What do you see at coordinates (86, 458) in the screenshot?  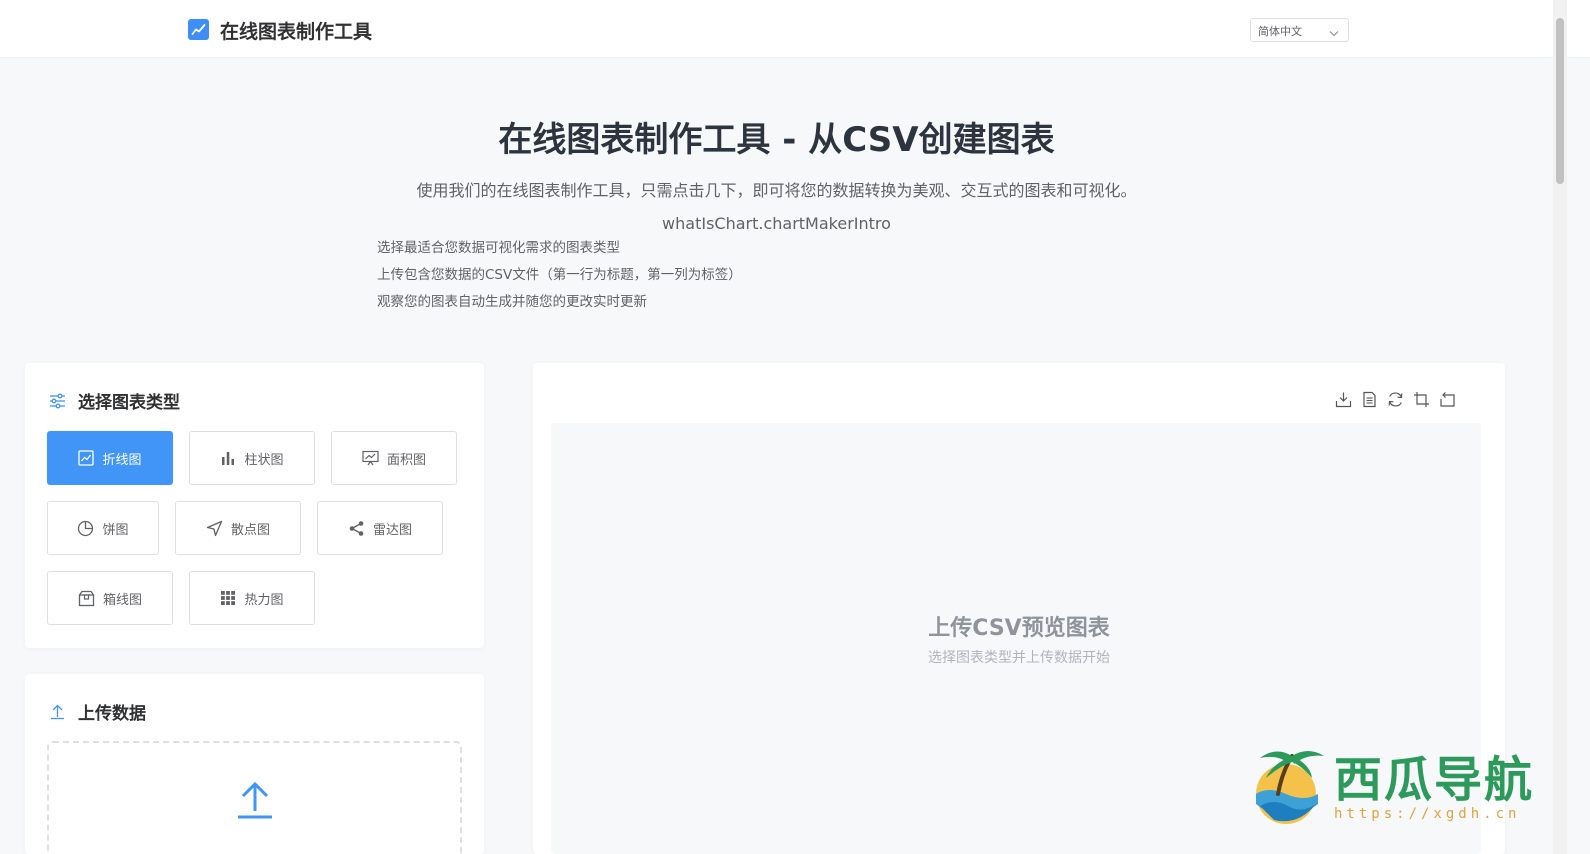 I see `line-chart-icon` at bounding box center [86, 458].